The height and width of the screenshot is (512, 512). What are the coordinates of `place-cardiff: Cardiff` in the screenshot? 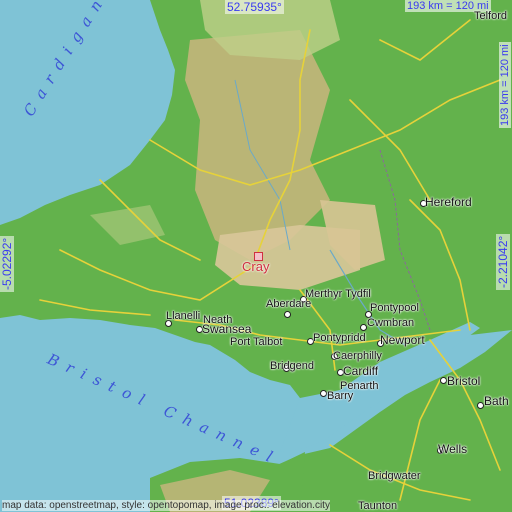 It's located at (361, 371).